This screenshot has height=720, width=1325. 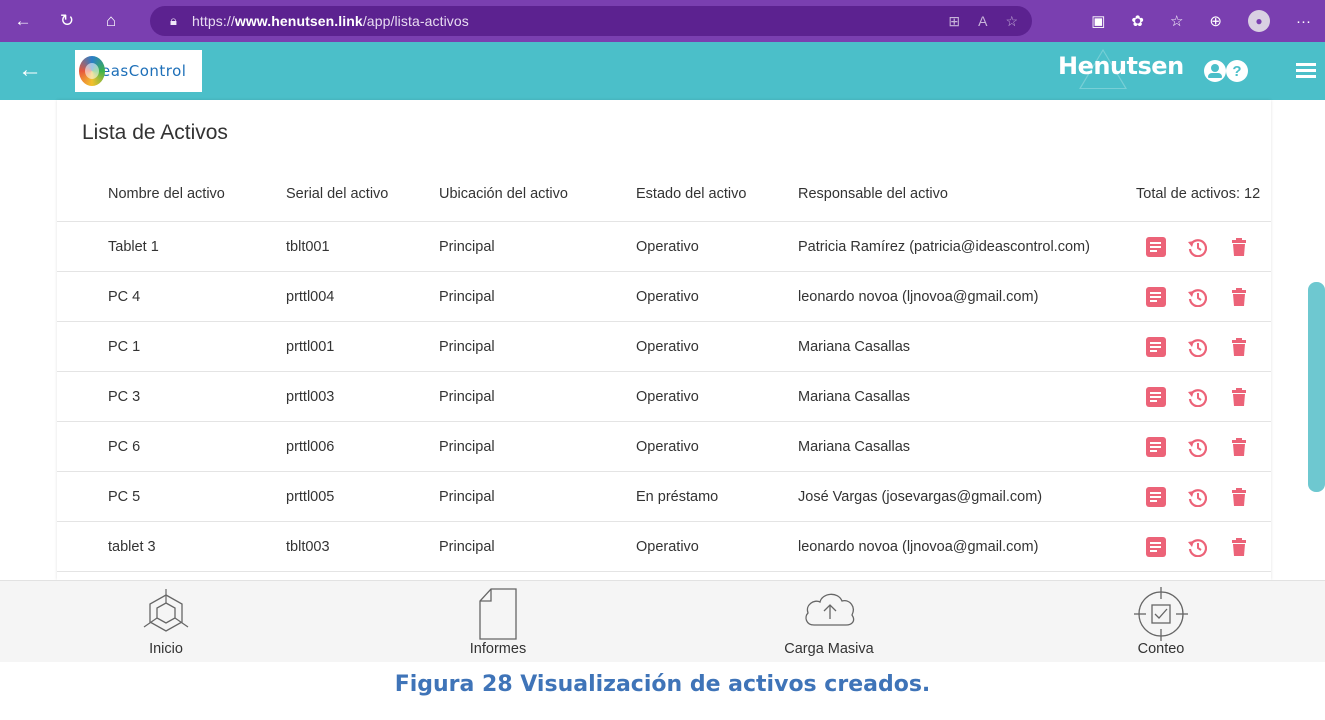 What do you see at coordinates (337, 194) in the screenshot?
I see `column-header-serial: Serial del activo` at bounding box center [337, 194].